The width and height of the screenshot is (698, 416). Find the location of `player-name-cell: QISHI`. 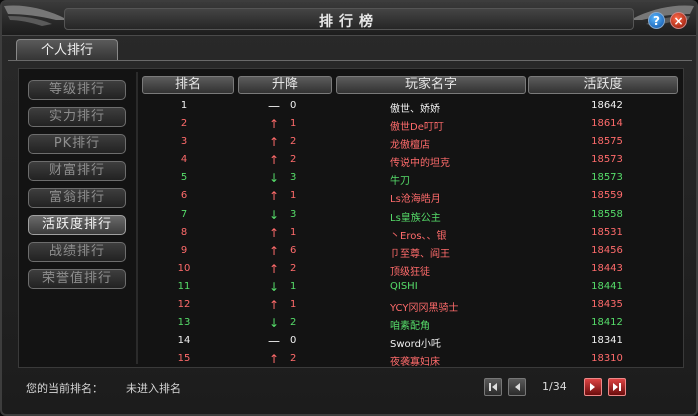

player-name-cell: QISHI is located at coordinates (404, 286).